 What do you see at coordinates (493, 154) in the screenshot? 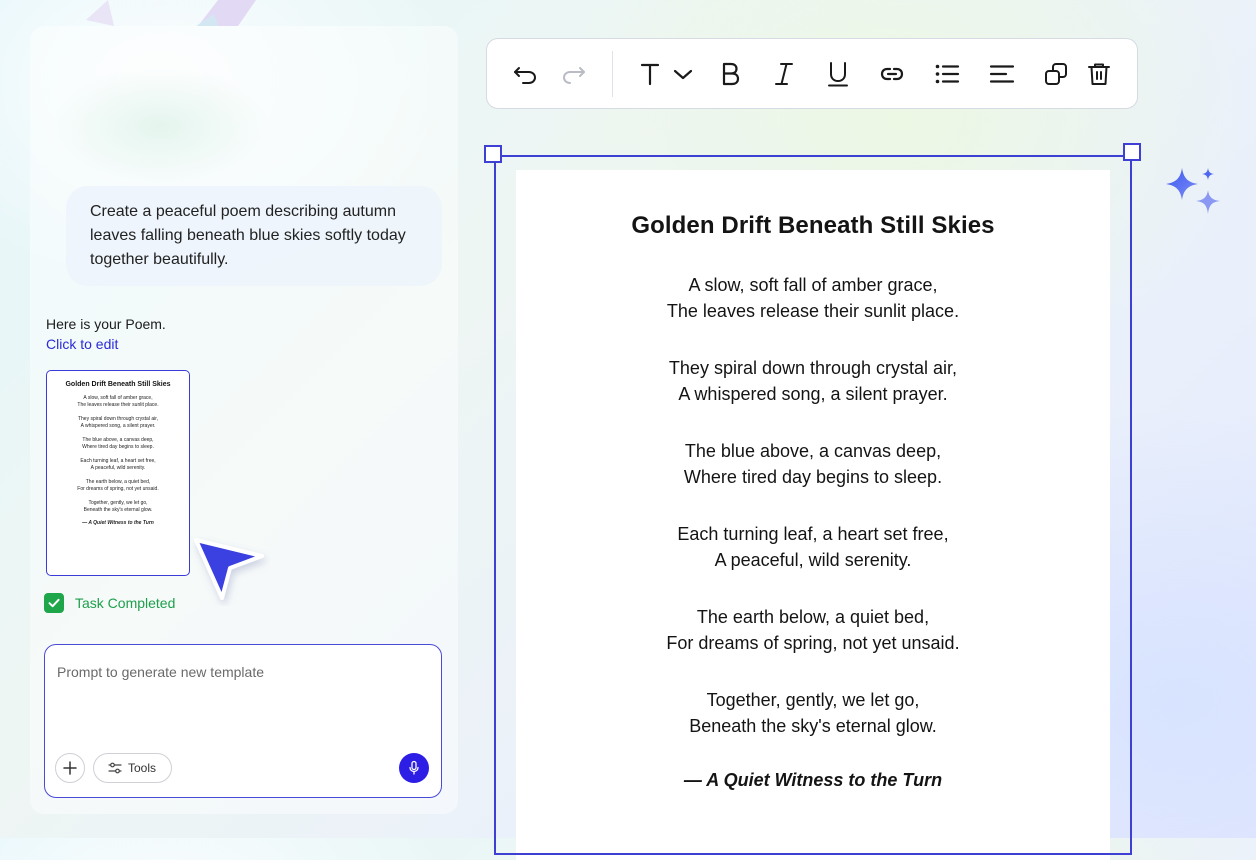
I see `resize-handle-top-left` at bounding box center [493, 154].